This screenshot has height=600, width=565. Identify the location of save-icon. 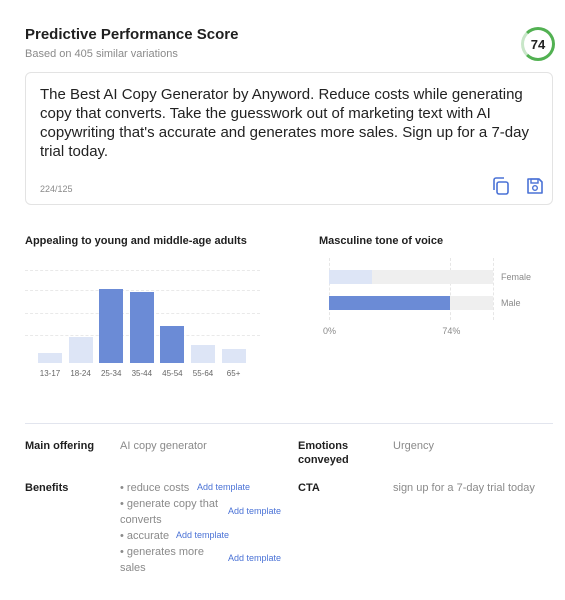
(535, 186).